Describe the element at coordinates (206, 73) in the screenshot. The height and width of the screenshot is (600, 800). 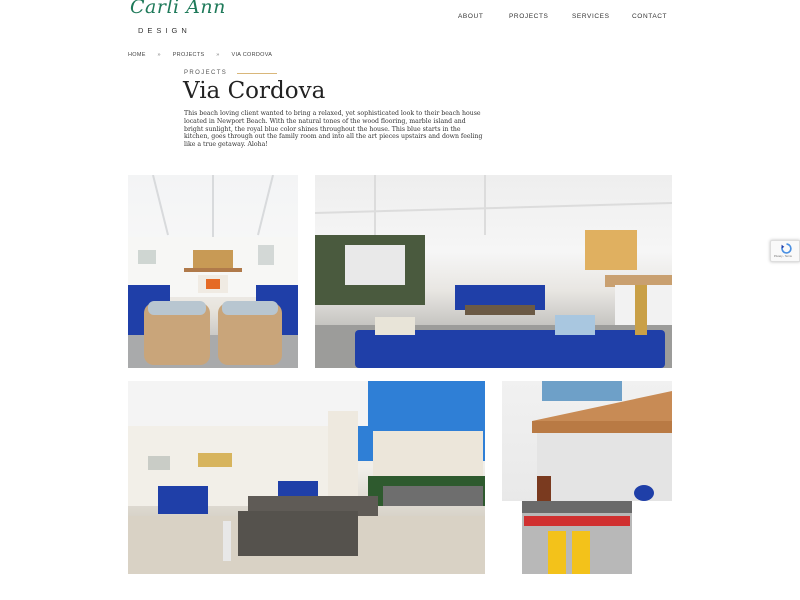
I see `eyebrow-label: PROJECTS` at that location.